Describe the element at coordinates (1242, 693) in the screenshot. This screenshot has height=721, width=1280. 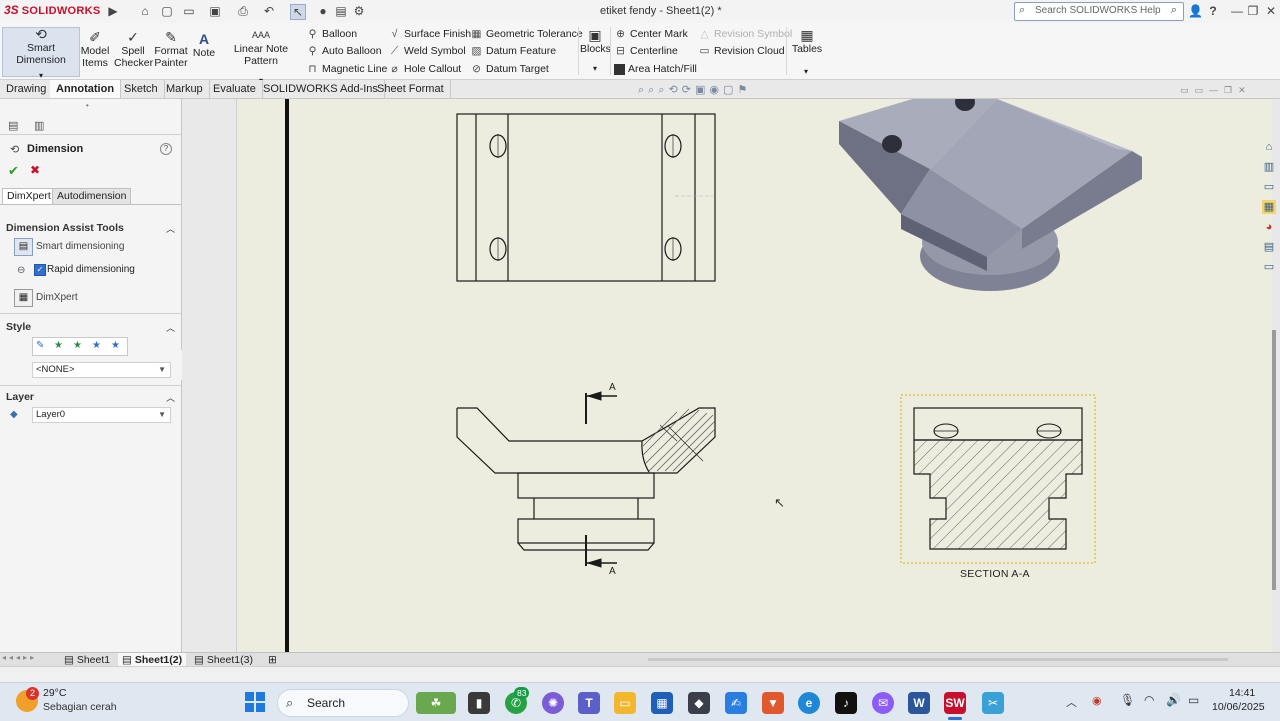
I see `clock-time: 14:41` at that location.